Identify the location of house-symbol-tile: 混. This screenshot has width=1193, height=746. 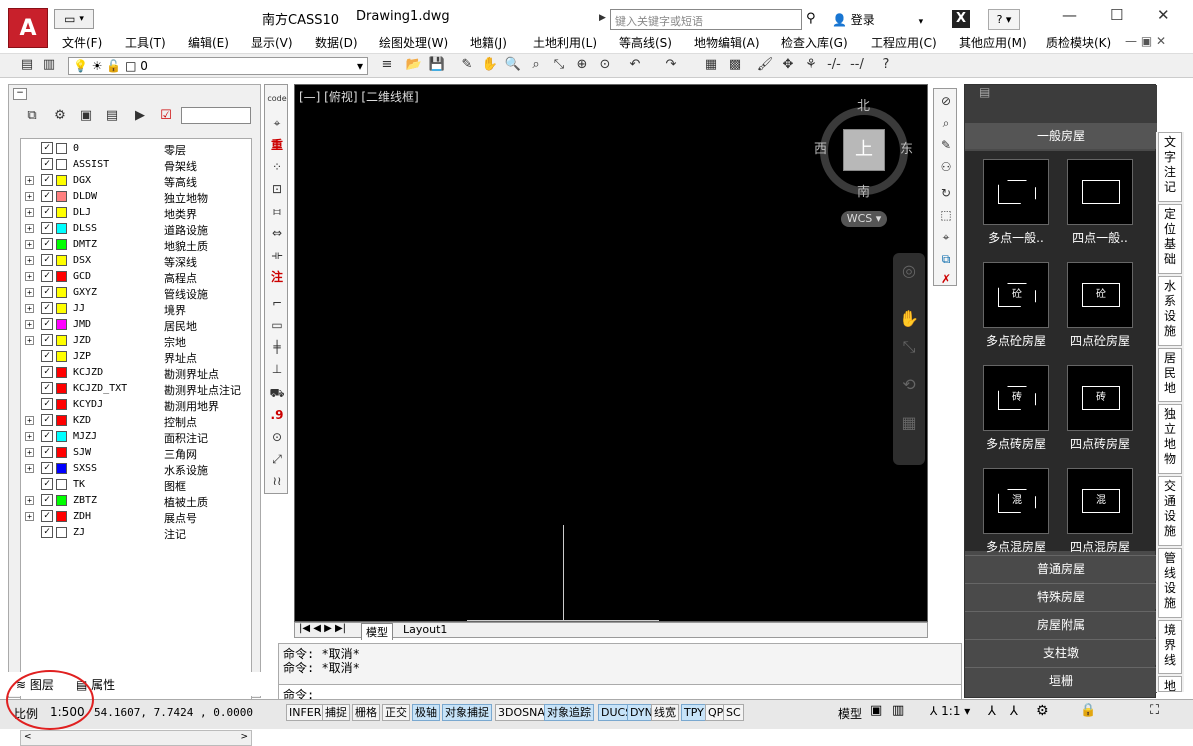
(1100, 501).